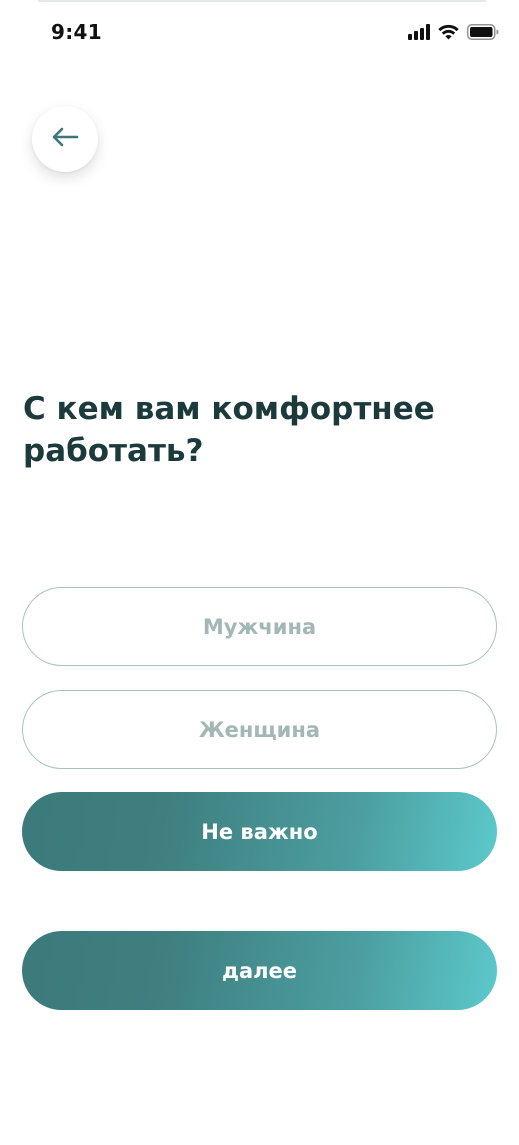 The height and width of the screenshot is (1145, 519). I want to click on top-divider, so click(262, 1).